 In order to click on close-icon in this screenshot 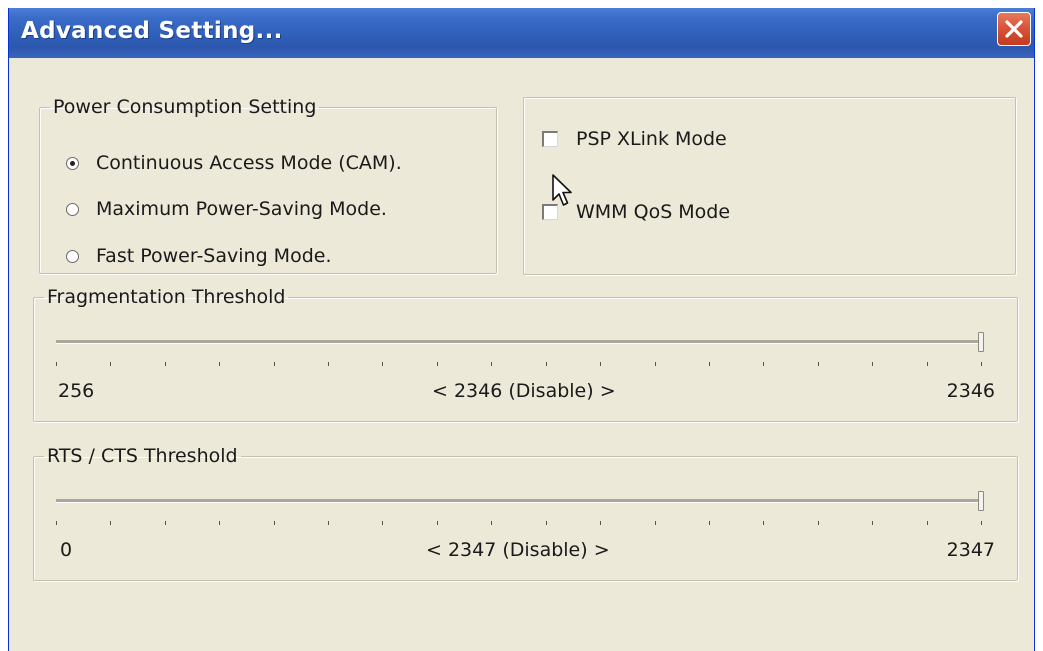, I will do `click(1014, 29)`.